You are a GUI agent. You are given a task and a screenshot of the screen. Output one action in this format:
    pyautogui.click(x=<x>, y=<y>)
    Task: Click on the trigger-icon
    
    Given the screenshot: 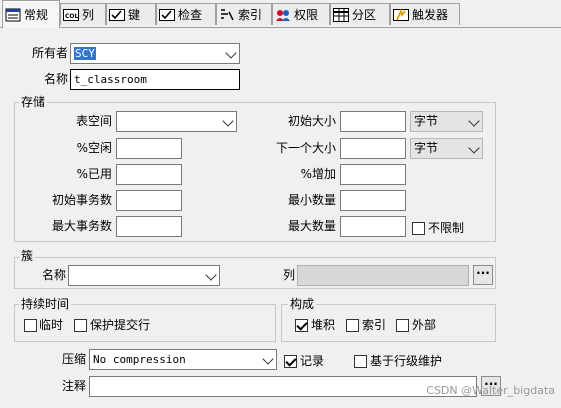 What is the action you would take?
    pyautogui.click(x=401, y=14)
    